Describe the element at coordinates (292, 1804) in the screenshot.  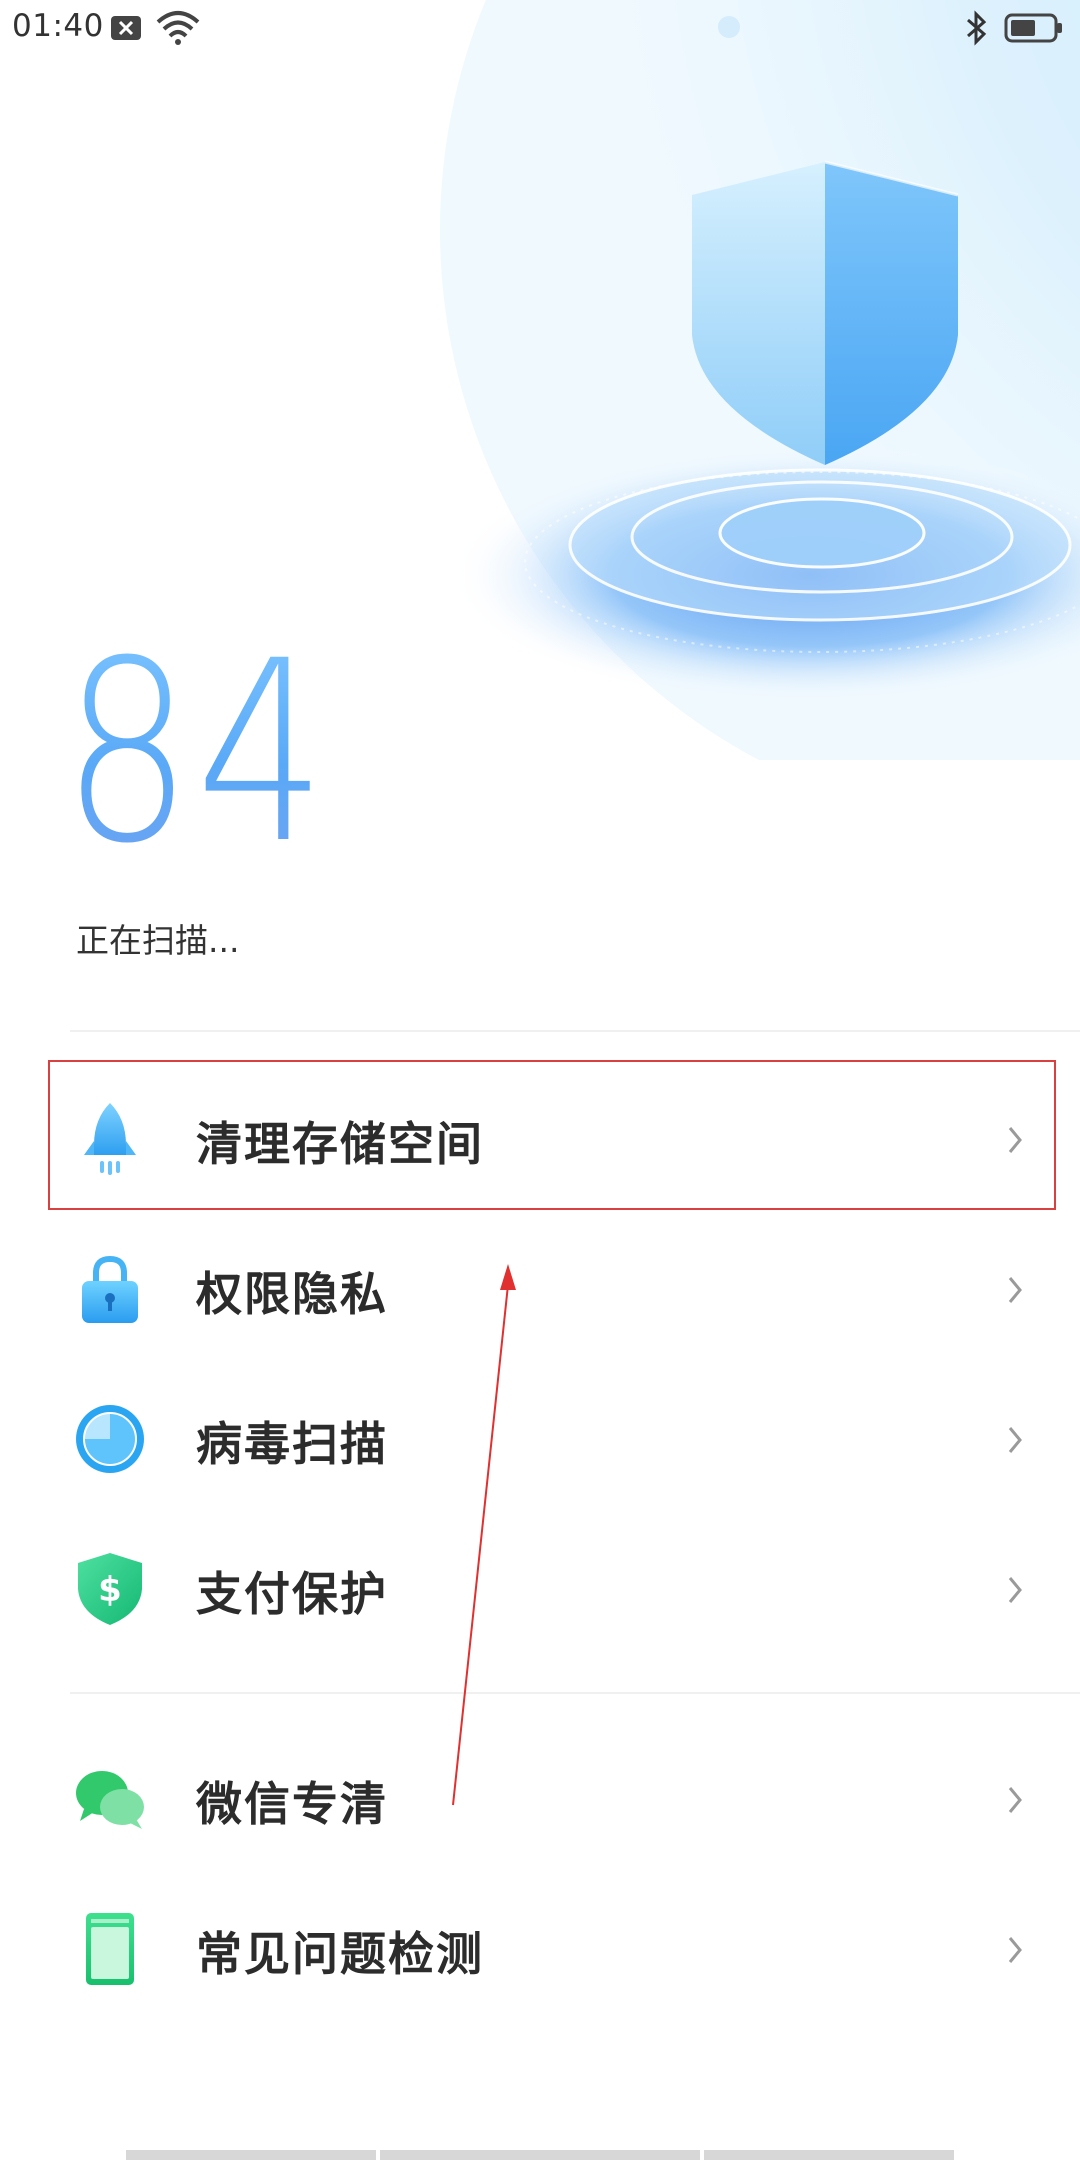
I see `menu-item-label: 微信专清` at that location.